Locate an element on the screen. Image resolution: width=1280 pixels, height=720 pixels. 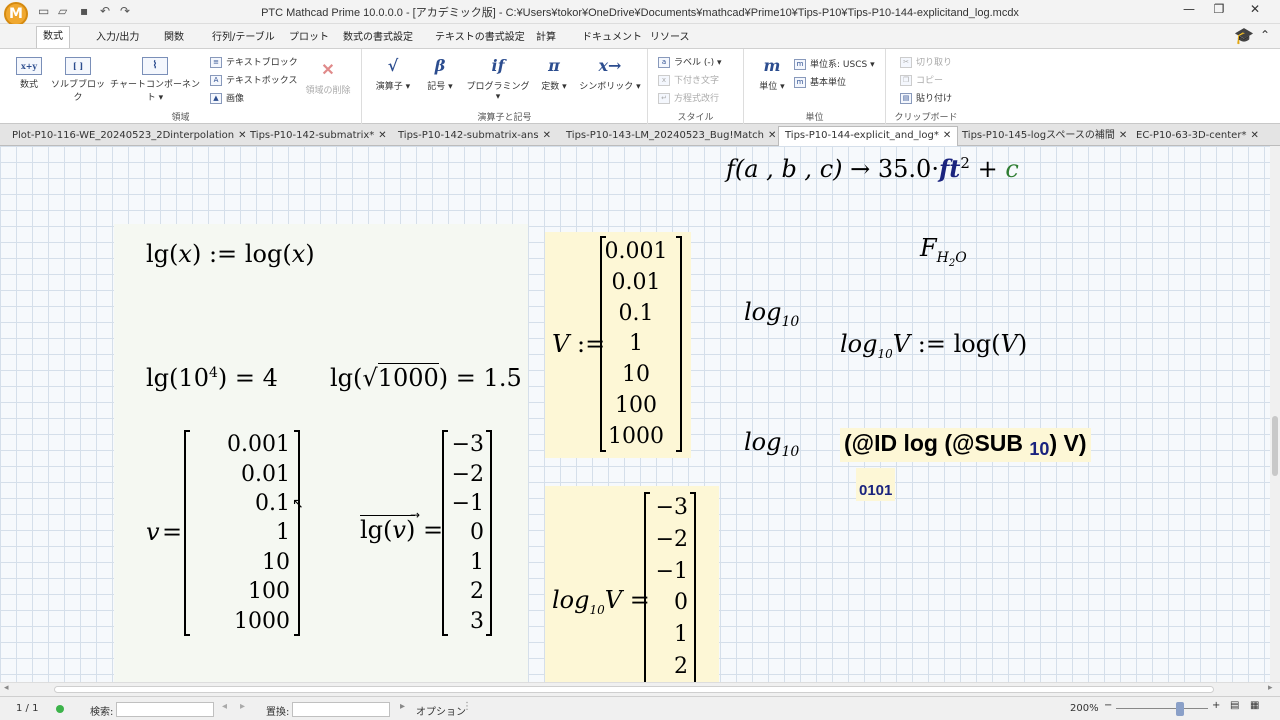
scroll-right-icon: ▸ is located at coordinates (1270, 688).